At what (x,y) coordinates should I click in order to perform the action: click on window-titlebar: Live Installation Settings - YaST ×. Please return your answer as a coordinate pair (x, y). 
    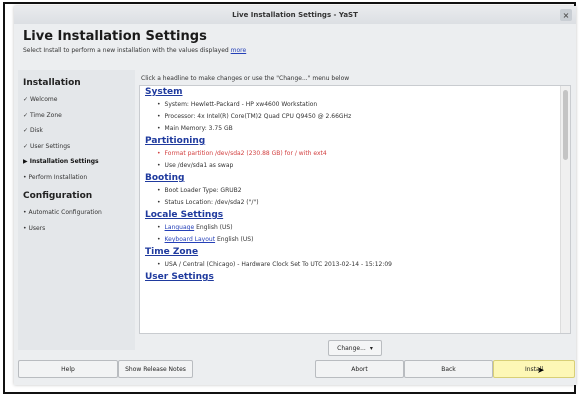
    Looking at the image, I should click on (295, 15).